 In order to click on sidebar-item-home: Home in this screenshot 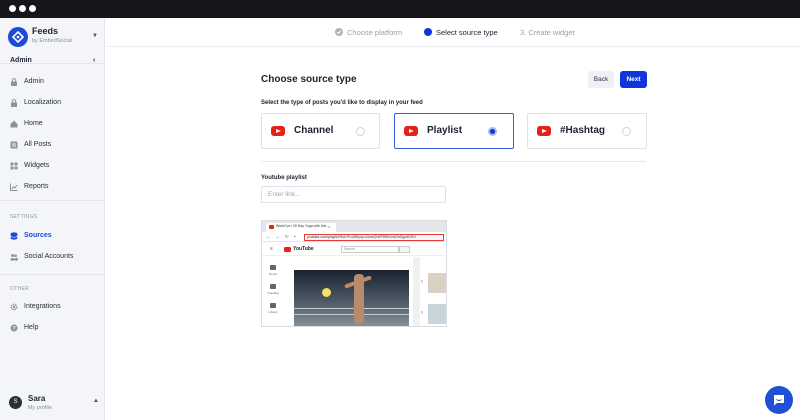, I will do `click(55, 125)`.